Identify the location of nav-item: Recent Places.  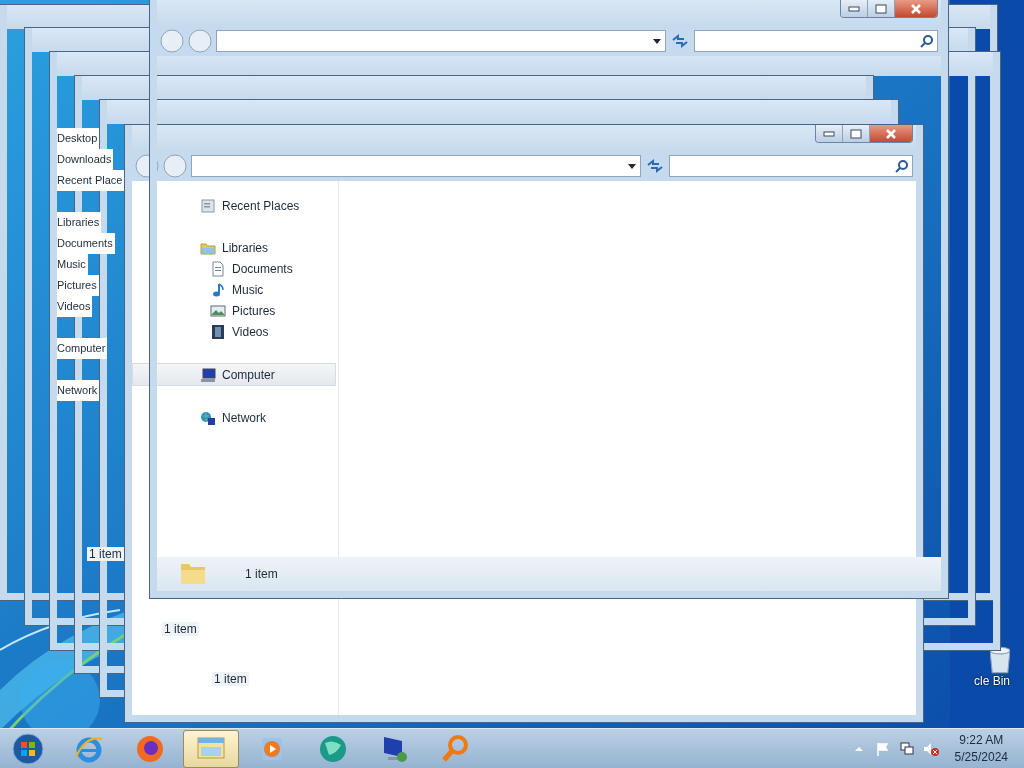
(235, 205).